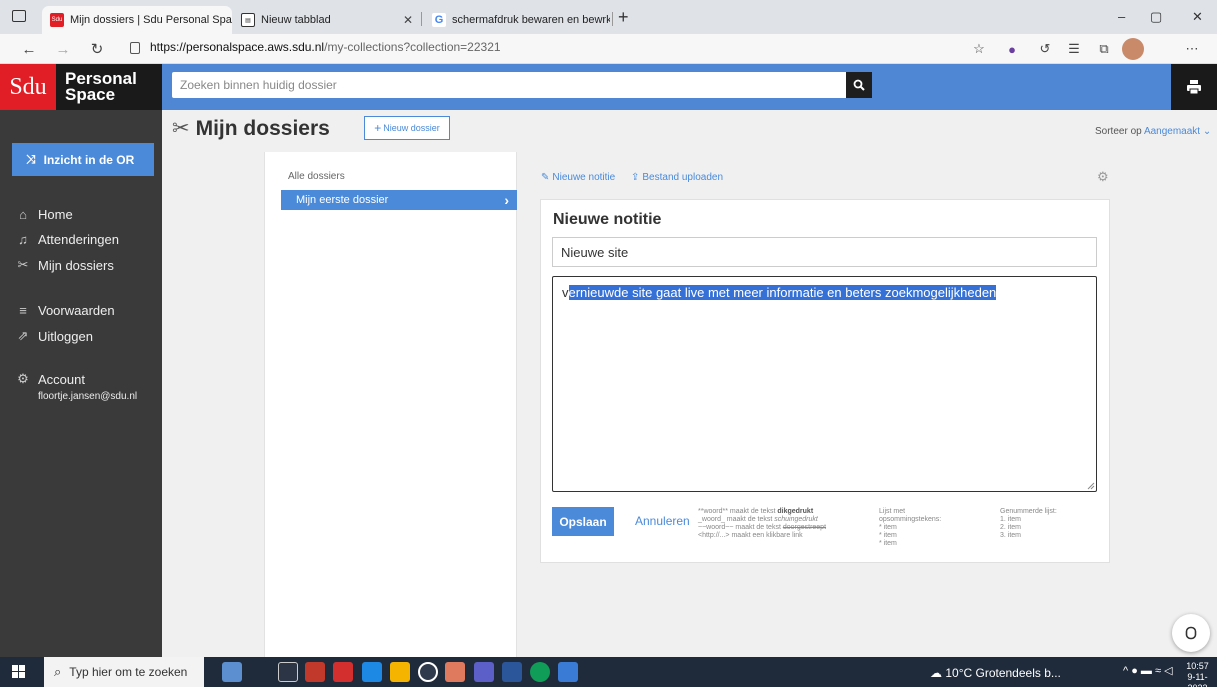 The height and width of the screenshot is (694, 1217). I want to click on close-window-button: ✕, so click(1197, 17).